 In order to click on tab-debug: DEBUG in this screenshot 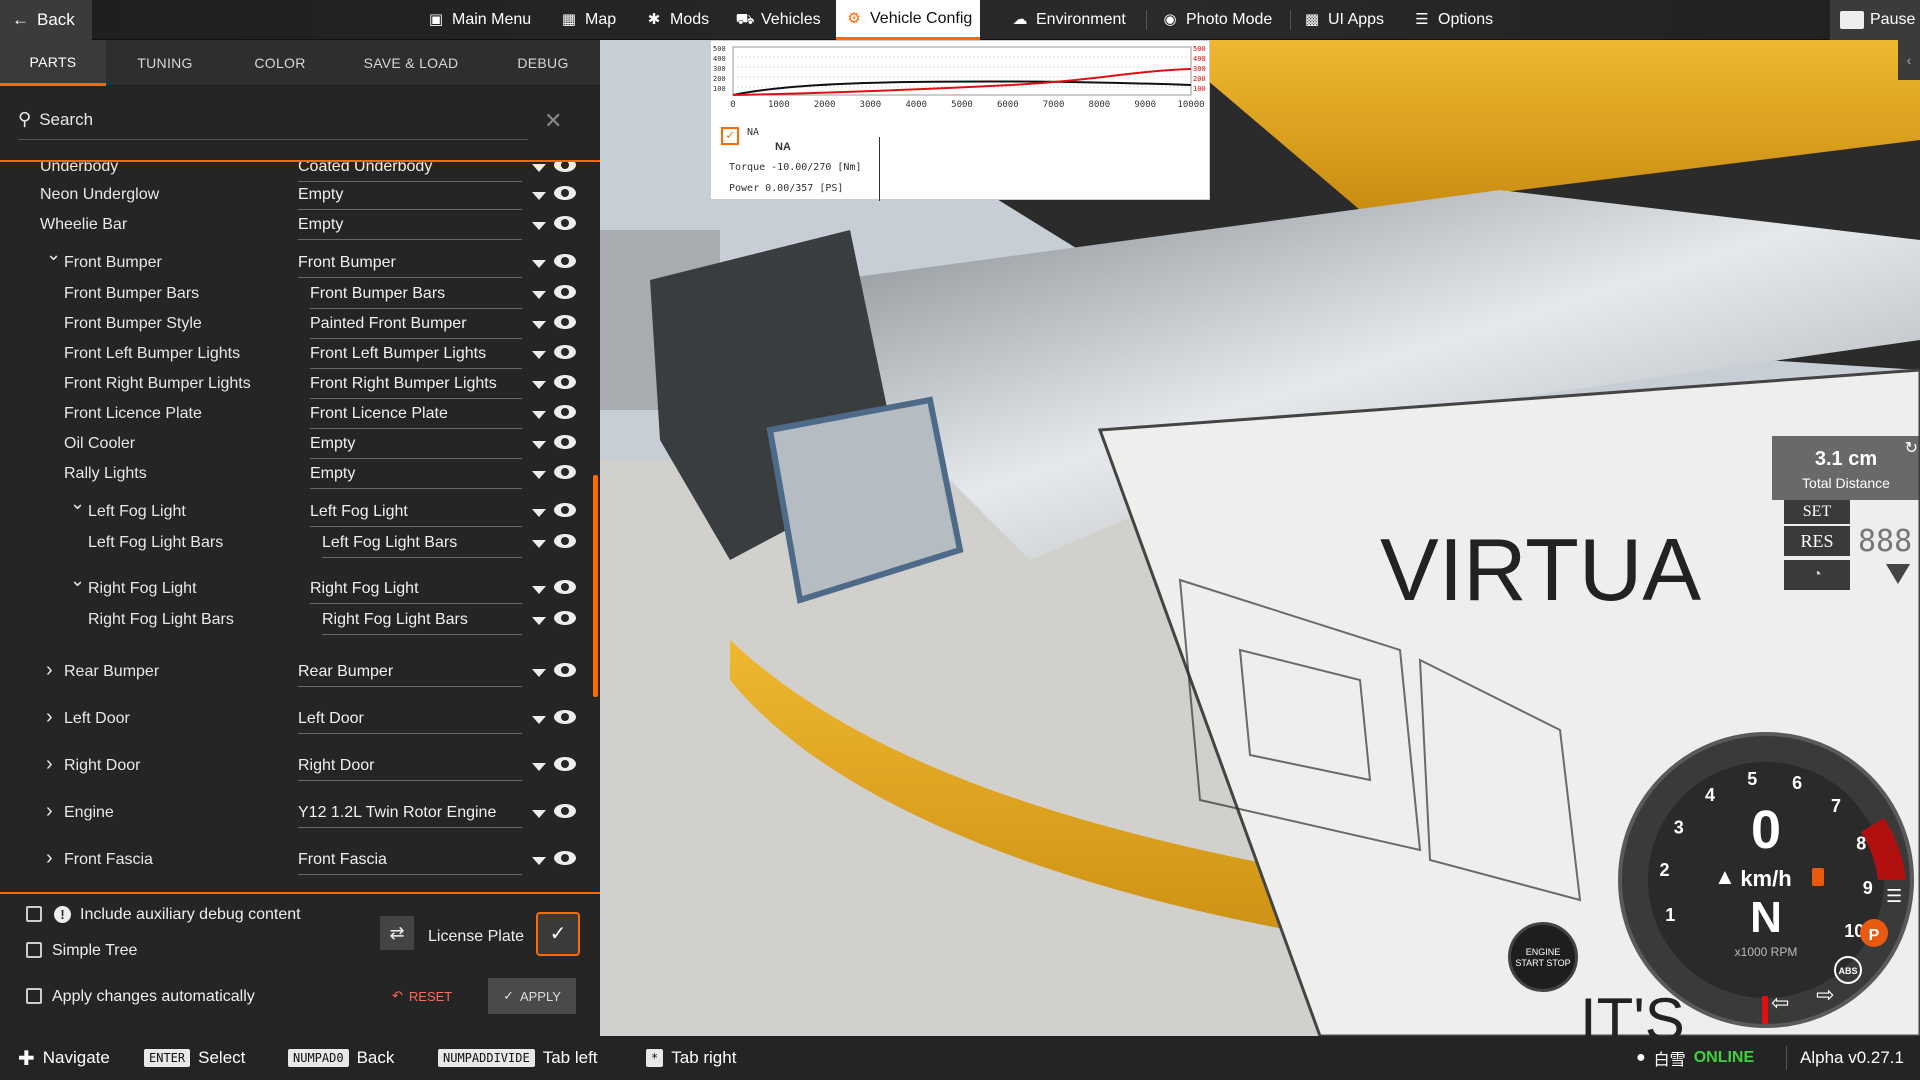, I will do `click(543, 63)`.